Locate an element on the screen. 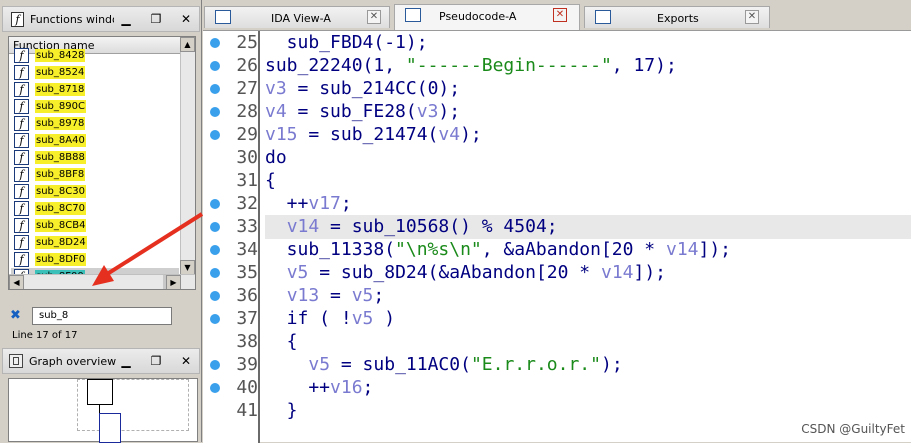 This screenshot has width=911, height=443. annotation-arrow is located at coordinates (148, 249).